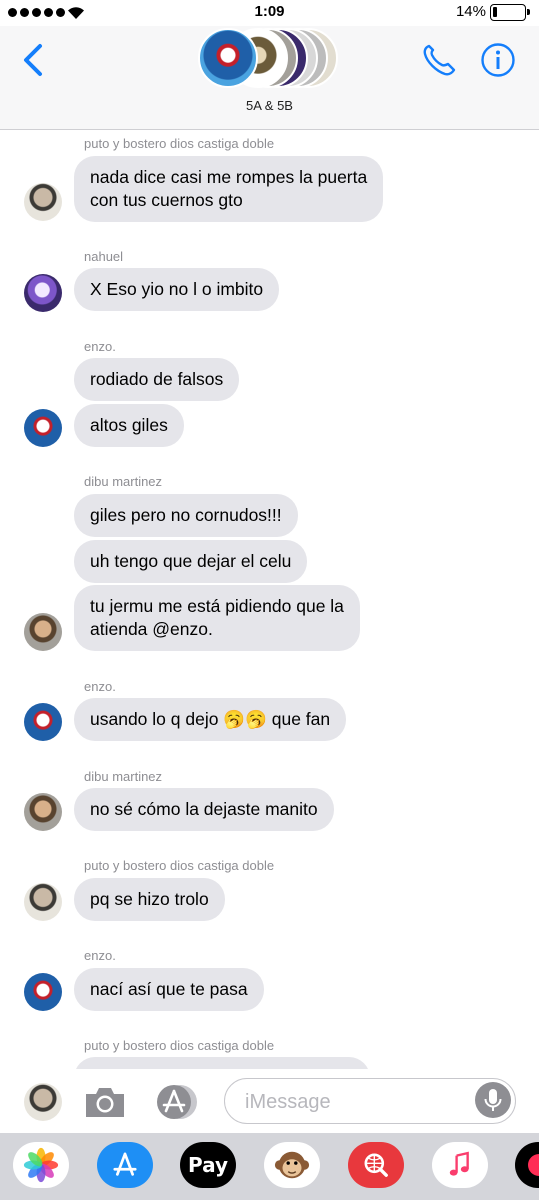 The image size is (539, 1200). I want to click on status-bar: 1:09 14%, so click(269, 13).